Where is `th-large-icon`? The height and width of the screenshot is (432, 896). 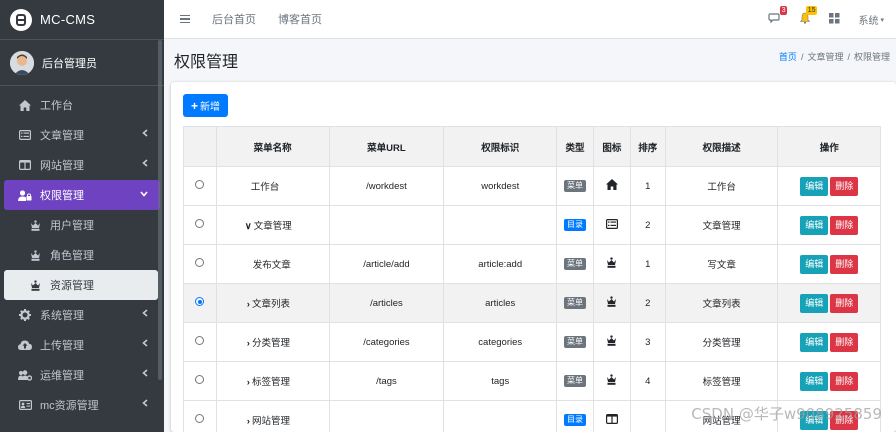 th-large-icon is located at coordinates (834, 19).